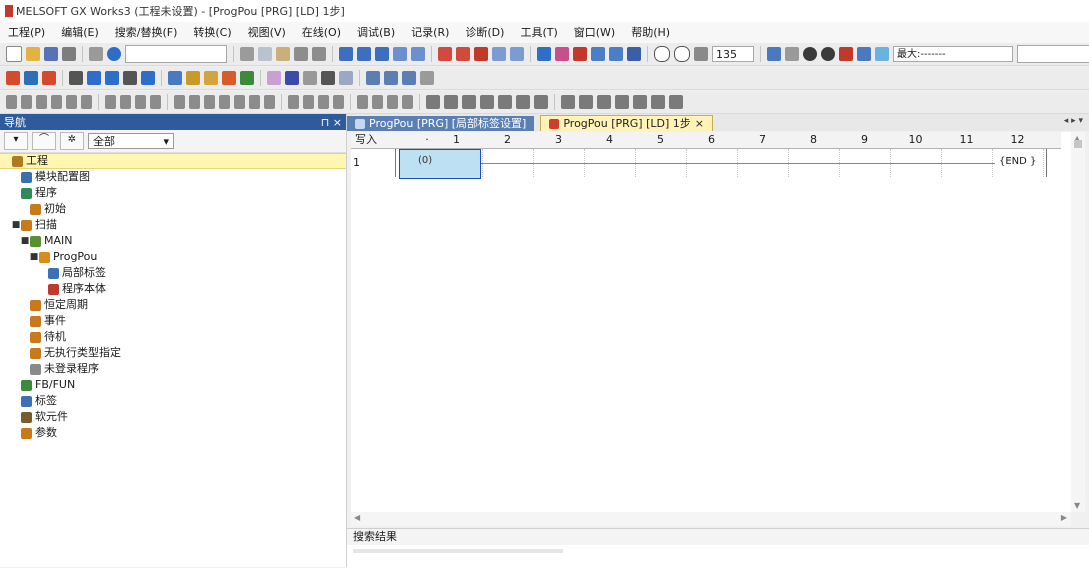  What do you see at coordinates (49, 78) in the screenshot?
I see `ladder-row-icon` at bounding box center [49, 78].